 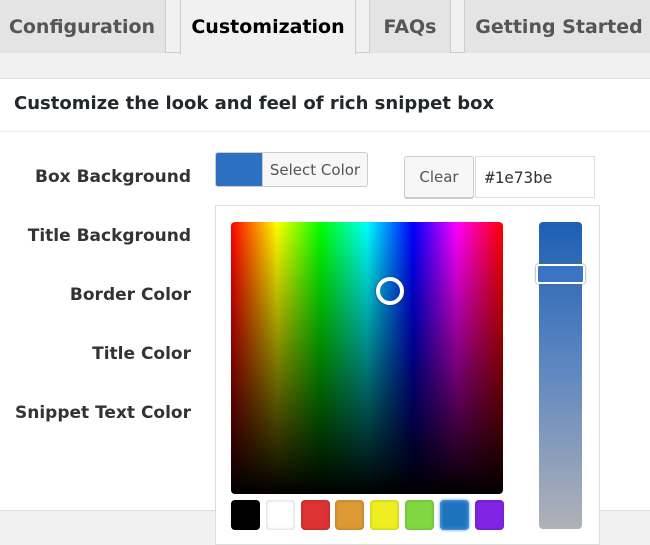 I want to click on current-color-swatch, so click(x=239, y=169).